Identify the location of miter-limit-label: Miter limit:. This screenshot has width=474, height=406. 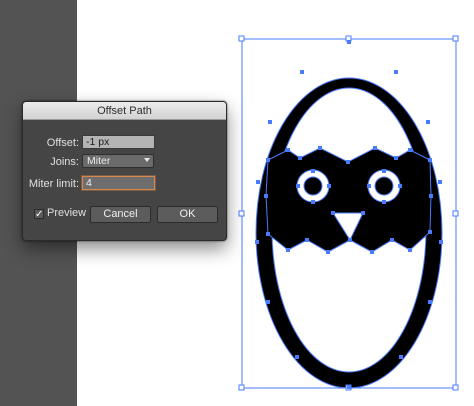
(53, 184).